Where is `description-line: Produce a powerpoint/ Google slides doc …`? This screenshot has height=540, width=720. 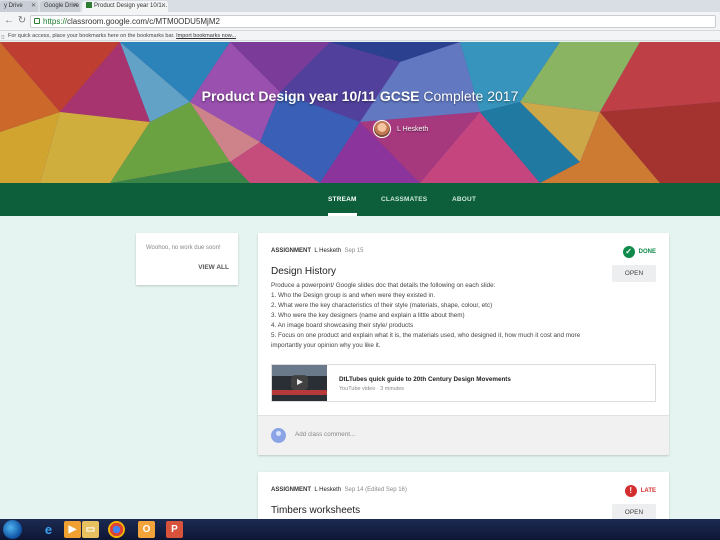 description-line: Produce a powerpoint/ Google slides doc … is located at coordinates (383, 285).